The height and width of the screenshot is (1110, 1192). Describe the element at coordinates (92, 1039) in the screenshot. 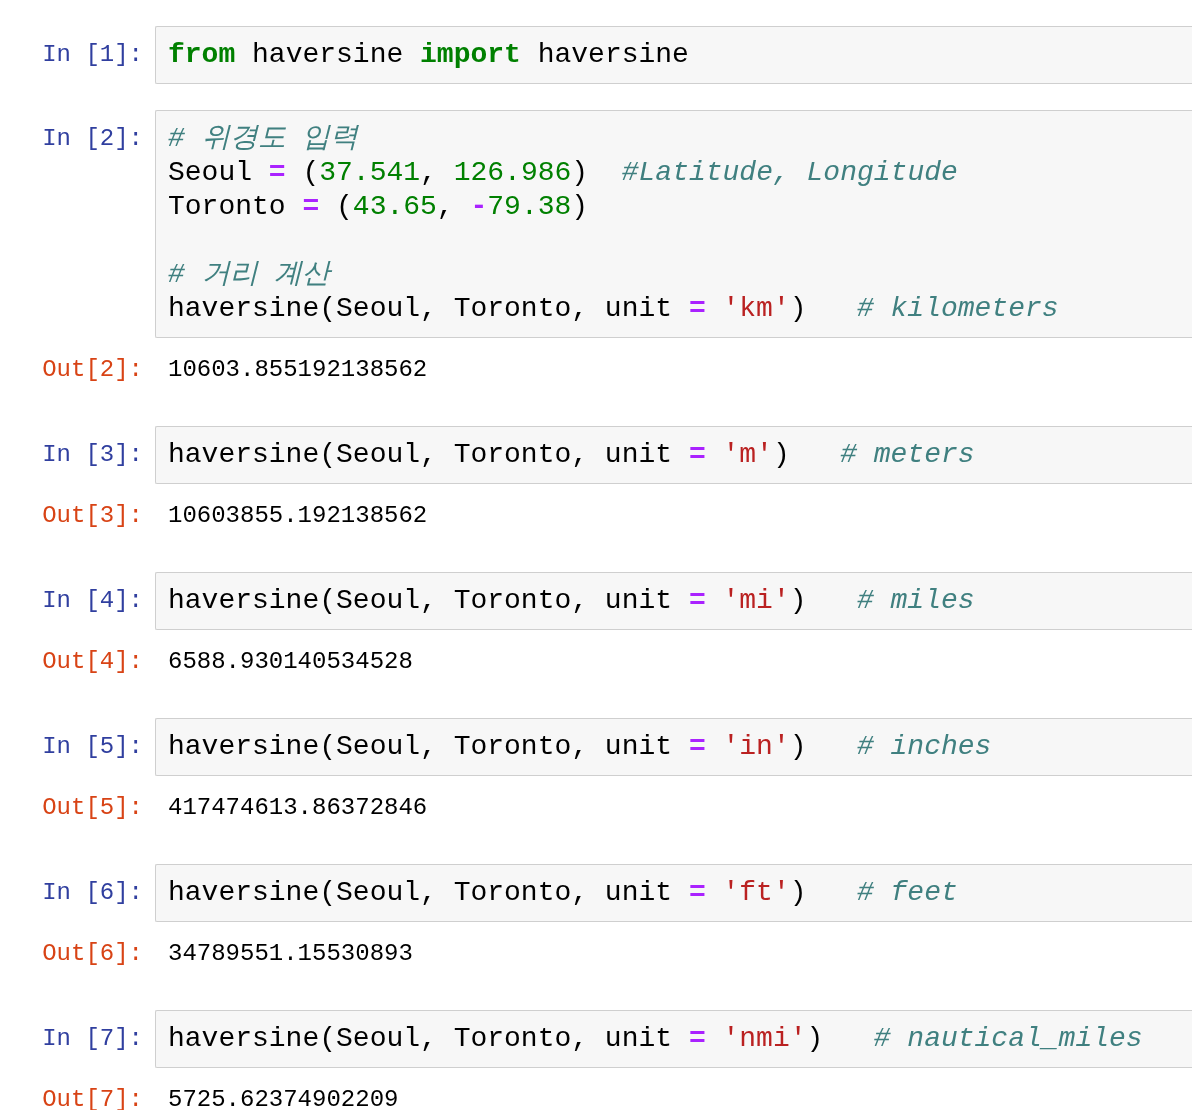

I see `input-prompt: In [7]:` at that location.